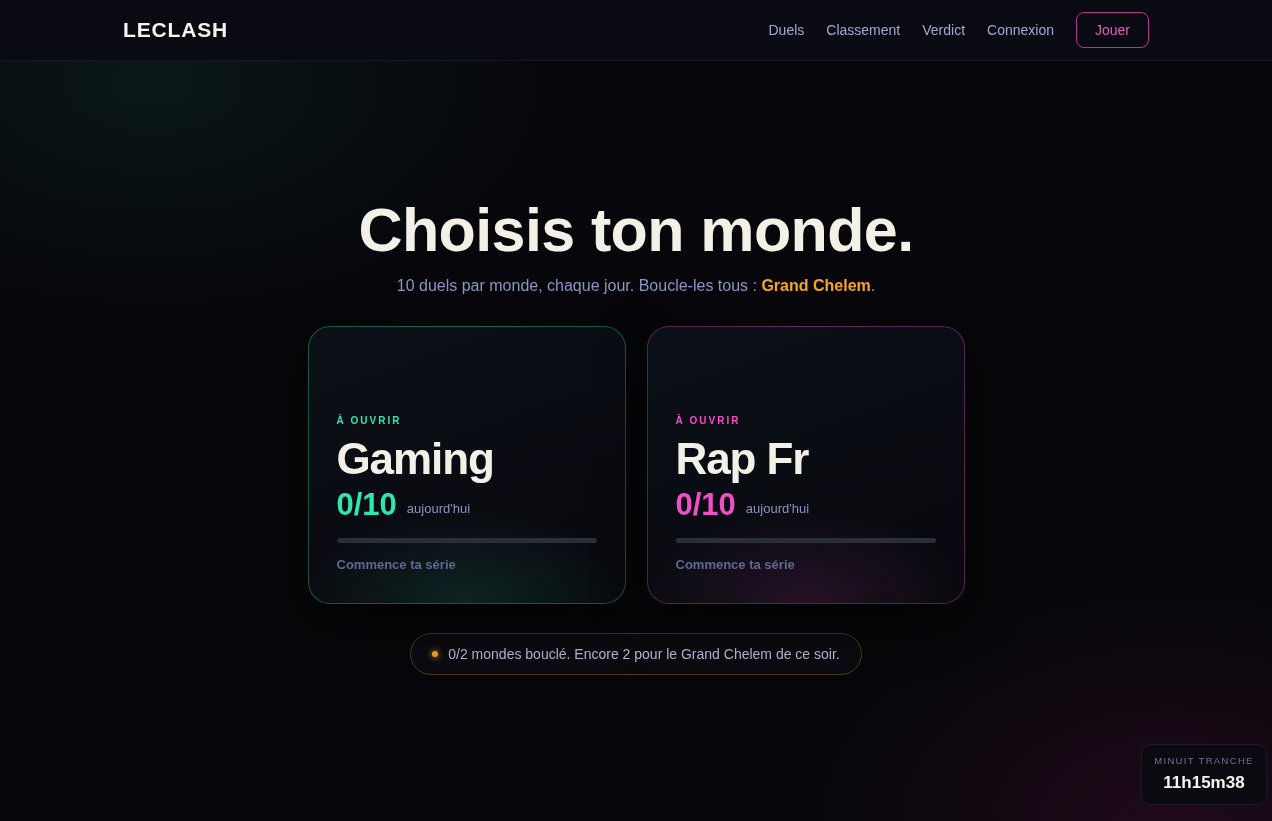 The image size is (1272, 821). What do you see at coordinates (1204, 783) in the screenshot?
I see `countdown-value: 11h15m38` at bounding box center [1204, 783].